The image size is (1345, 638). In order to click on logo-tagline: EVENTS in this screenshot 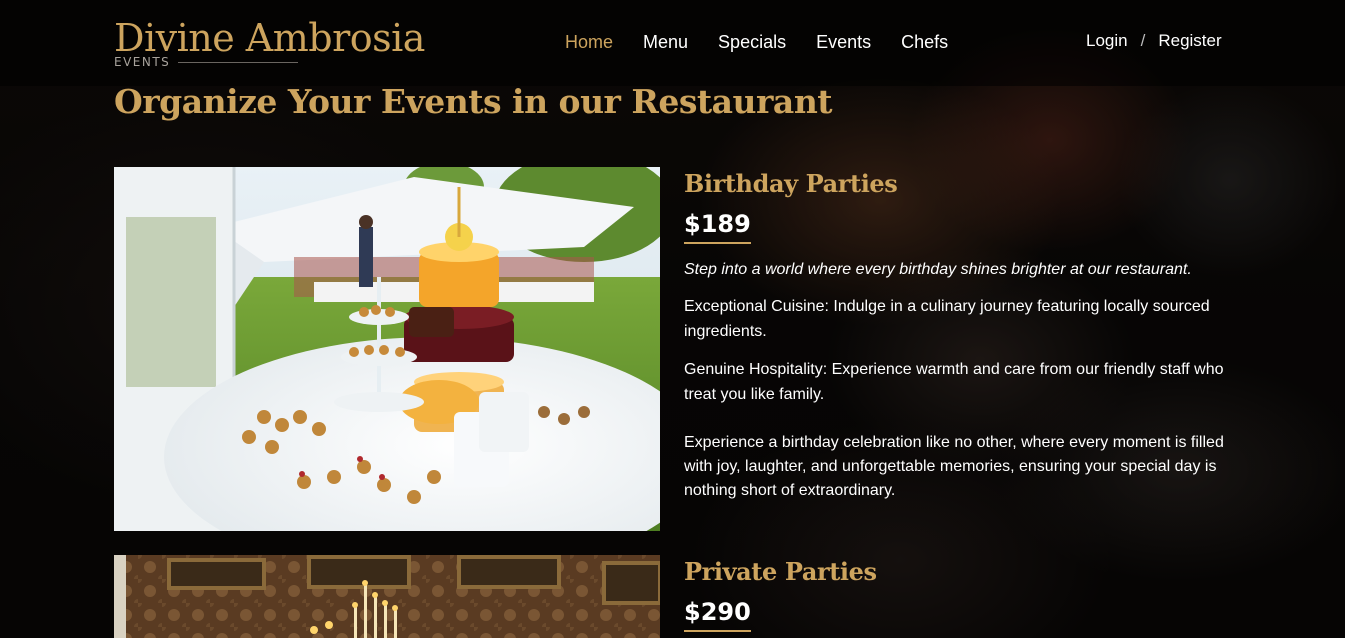, I will do `click(206, 62)`.